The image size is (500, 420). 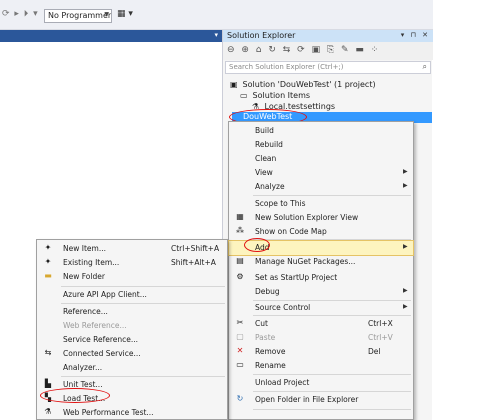 What do you see at coordinates (321, 173) in the screenshot?
I see `menu-item-view: View ▶` at bounding box center [321, 173].